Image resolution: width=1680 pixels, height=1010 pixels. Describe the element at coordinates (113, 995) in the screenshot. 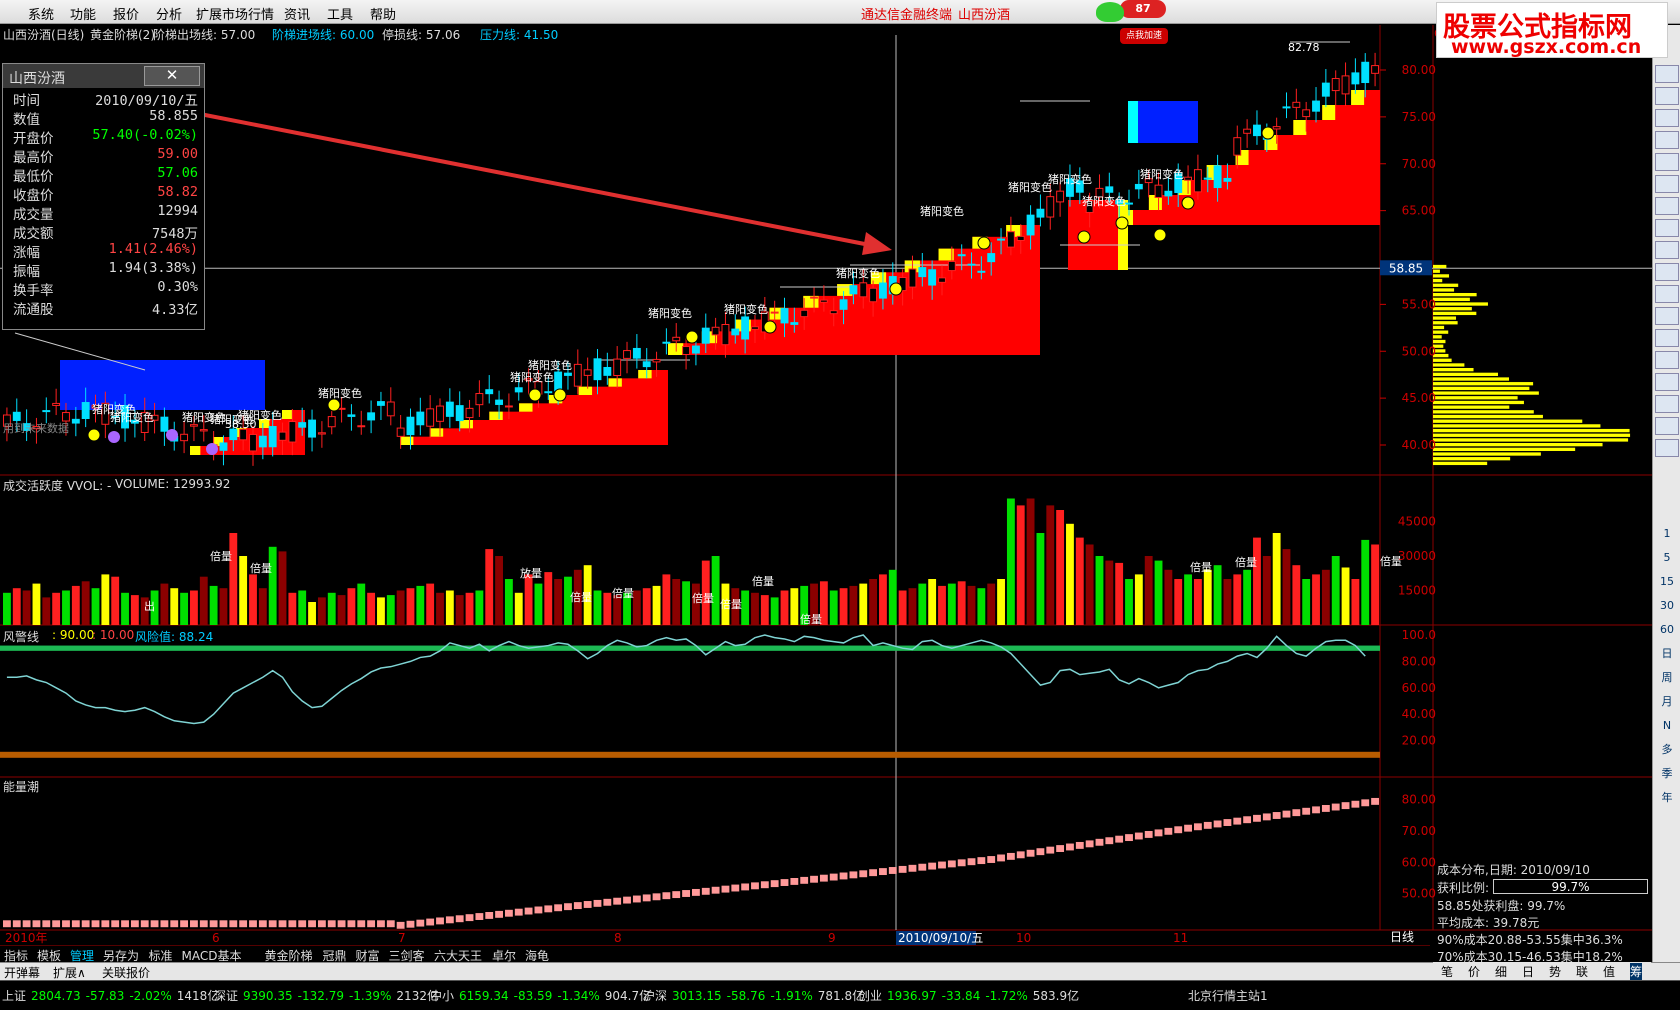

I see `index-quote: 上证 2804.73 -57.83 -2.02% 1418亿` at that location.